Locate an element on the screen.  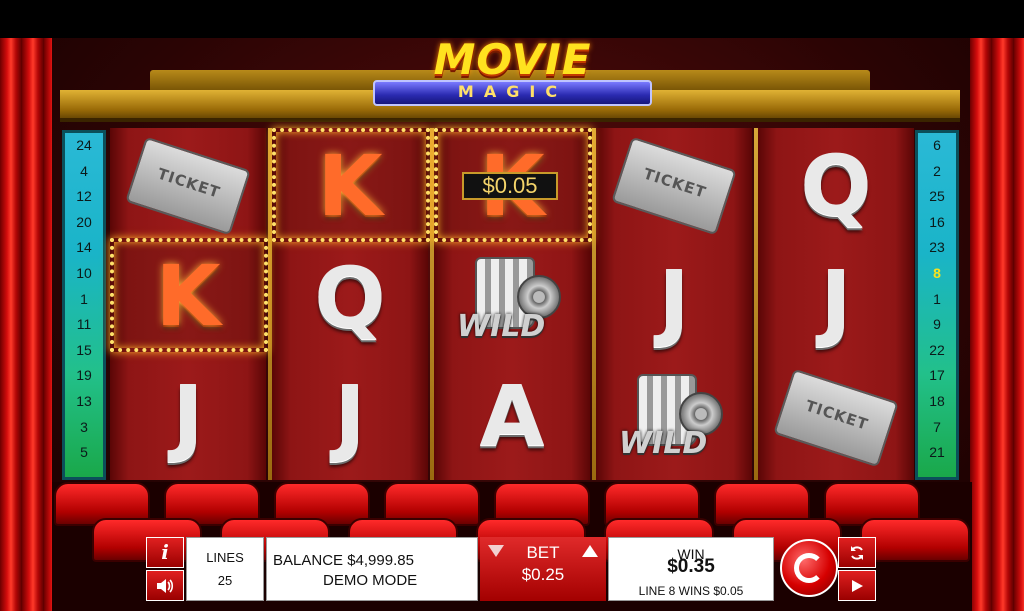
payline-number: 21 is located at coordinates (937, 452).